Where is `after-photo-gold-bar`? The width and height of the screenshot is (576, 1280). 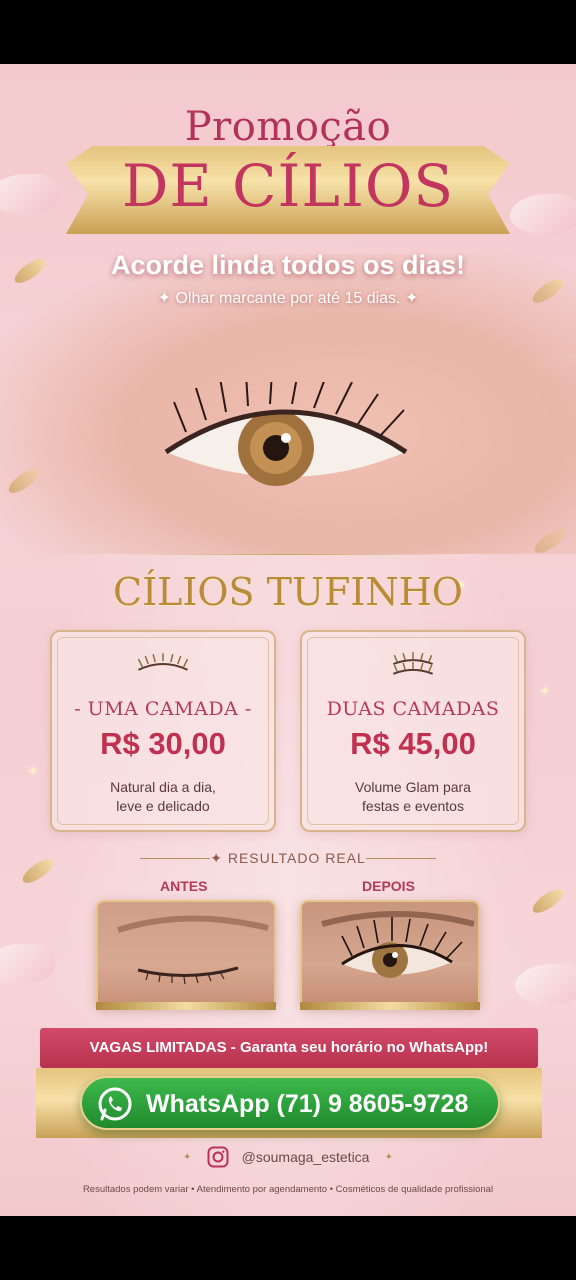
after-photo-gold-bar is located at coordinates (390, 1006).